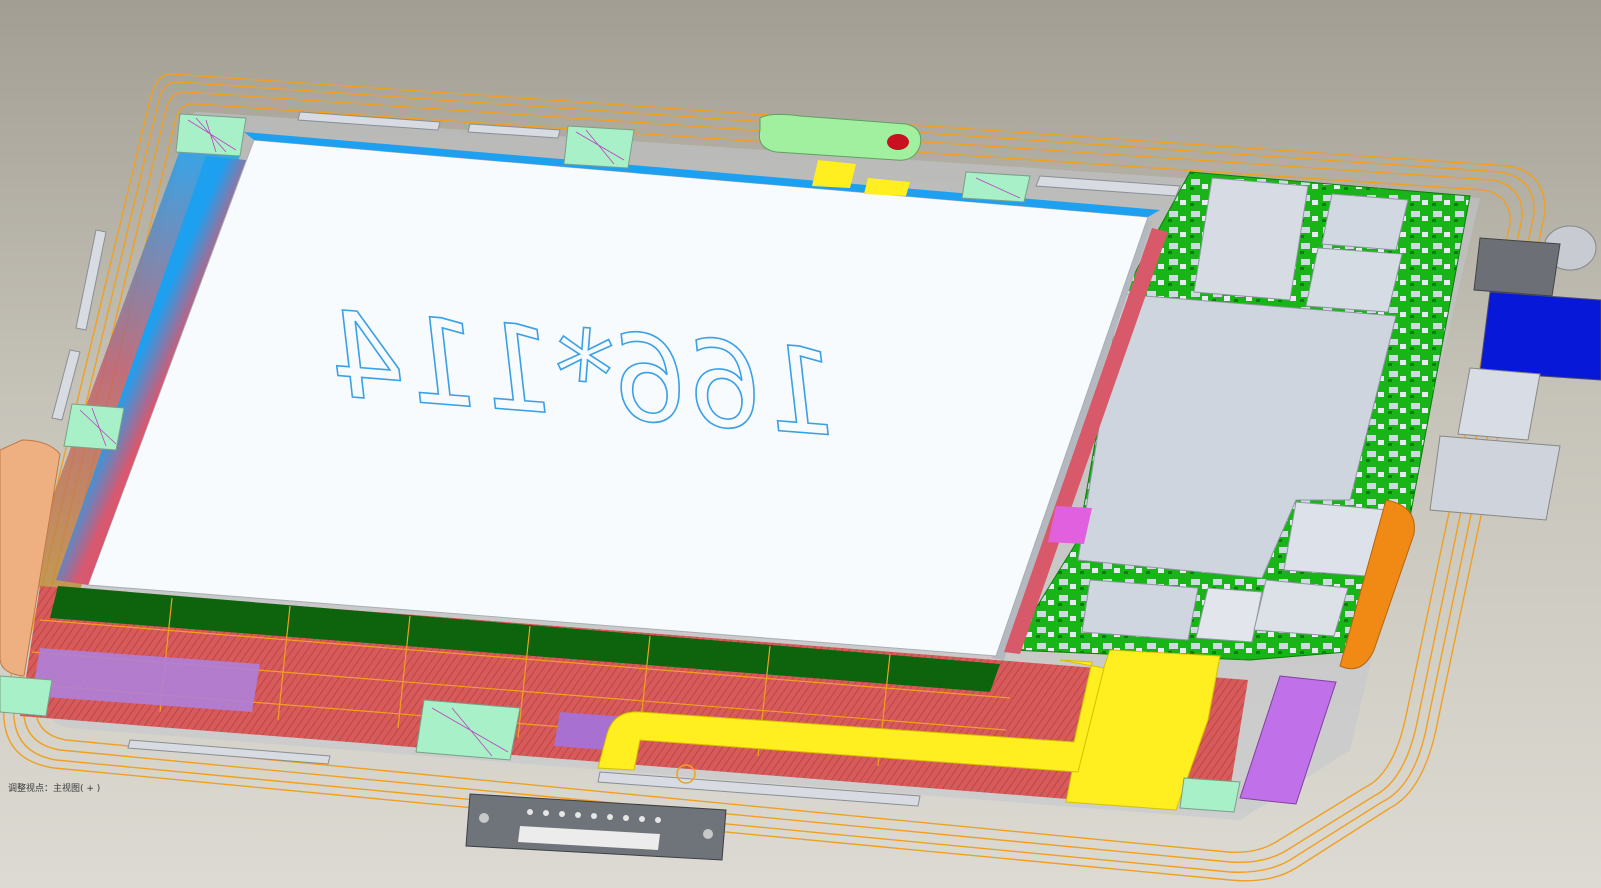 The height and width of the screenshot is (888, 1601). Describe the element at coordinates (54, 789) in the screenshot. I see `status-text: 调整视点：主视图( + )` at that location.